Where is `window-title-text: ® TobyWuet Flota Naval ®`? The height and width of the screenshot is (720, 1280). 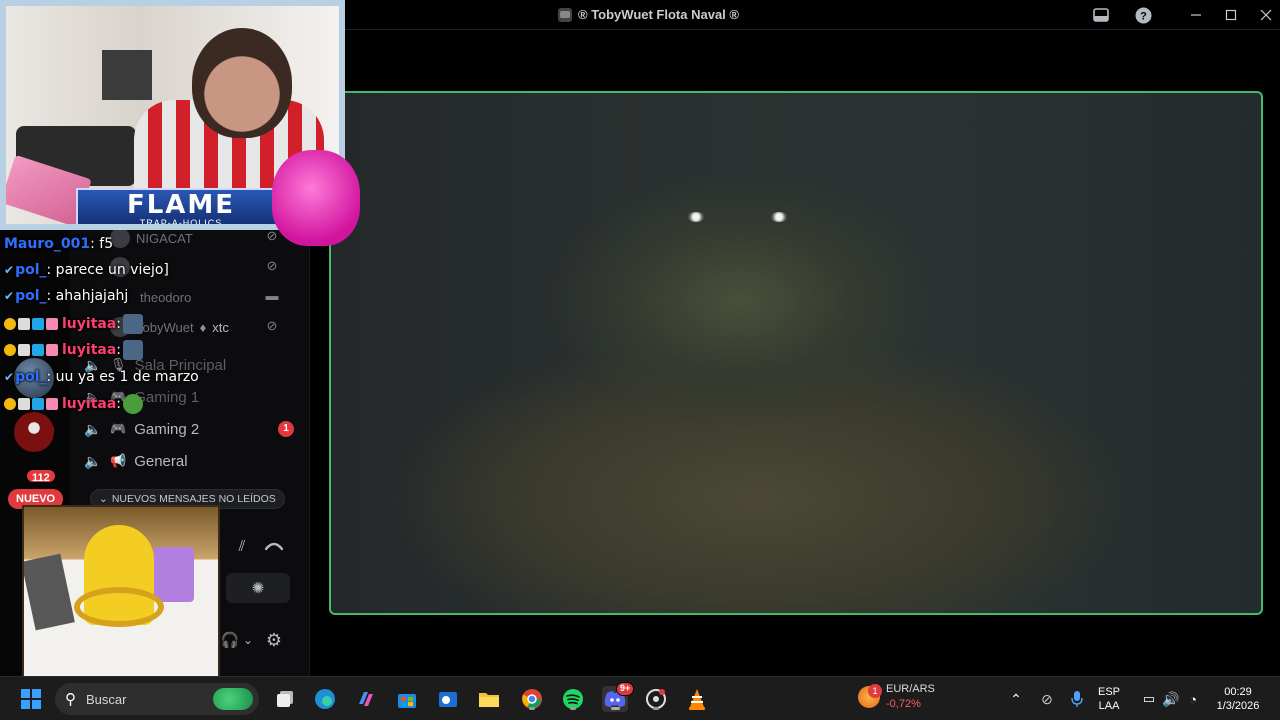
window-title-text: ® TobyWuet Flota Naval ® is located at coordinates (658, 14).